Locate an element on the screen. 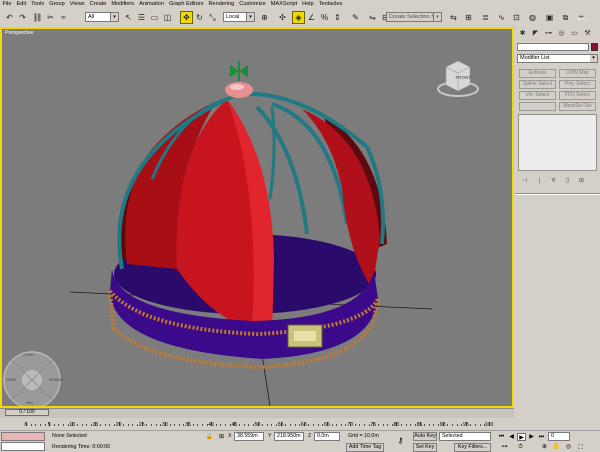 Image resolution: width=600 pixels, height=452 pixels. add-time-tag-button: Add Time Tag is located at coordinates (365, 447).